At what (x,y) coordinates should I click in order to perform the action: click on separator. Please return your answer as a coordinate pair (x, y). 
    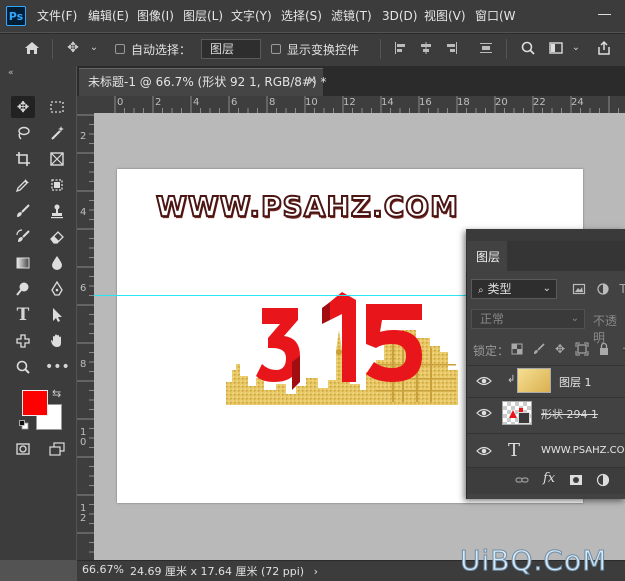
    Looking at the image, I should click on (380, 49).